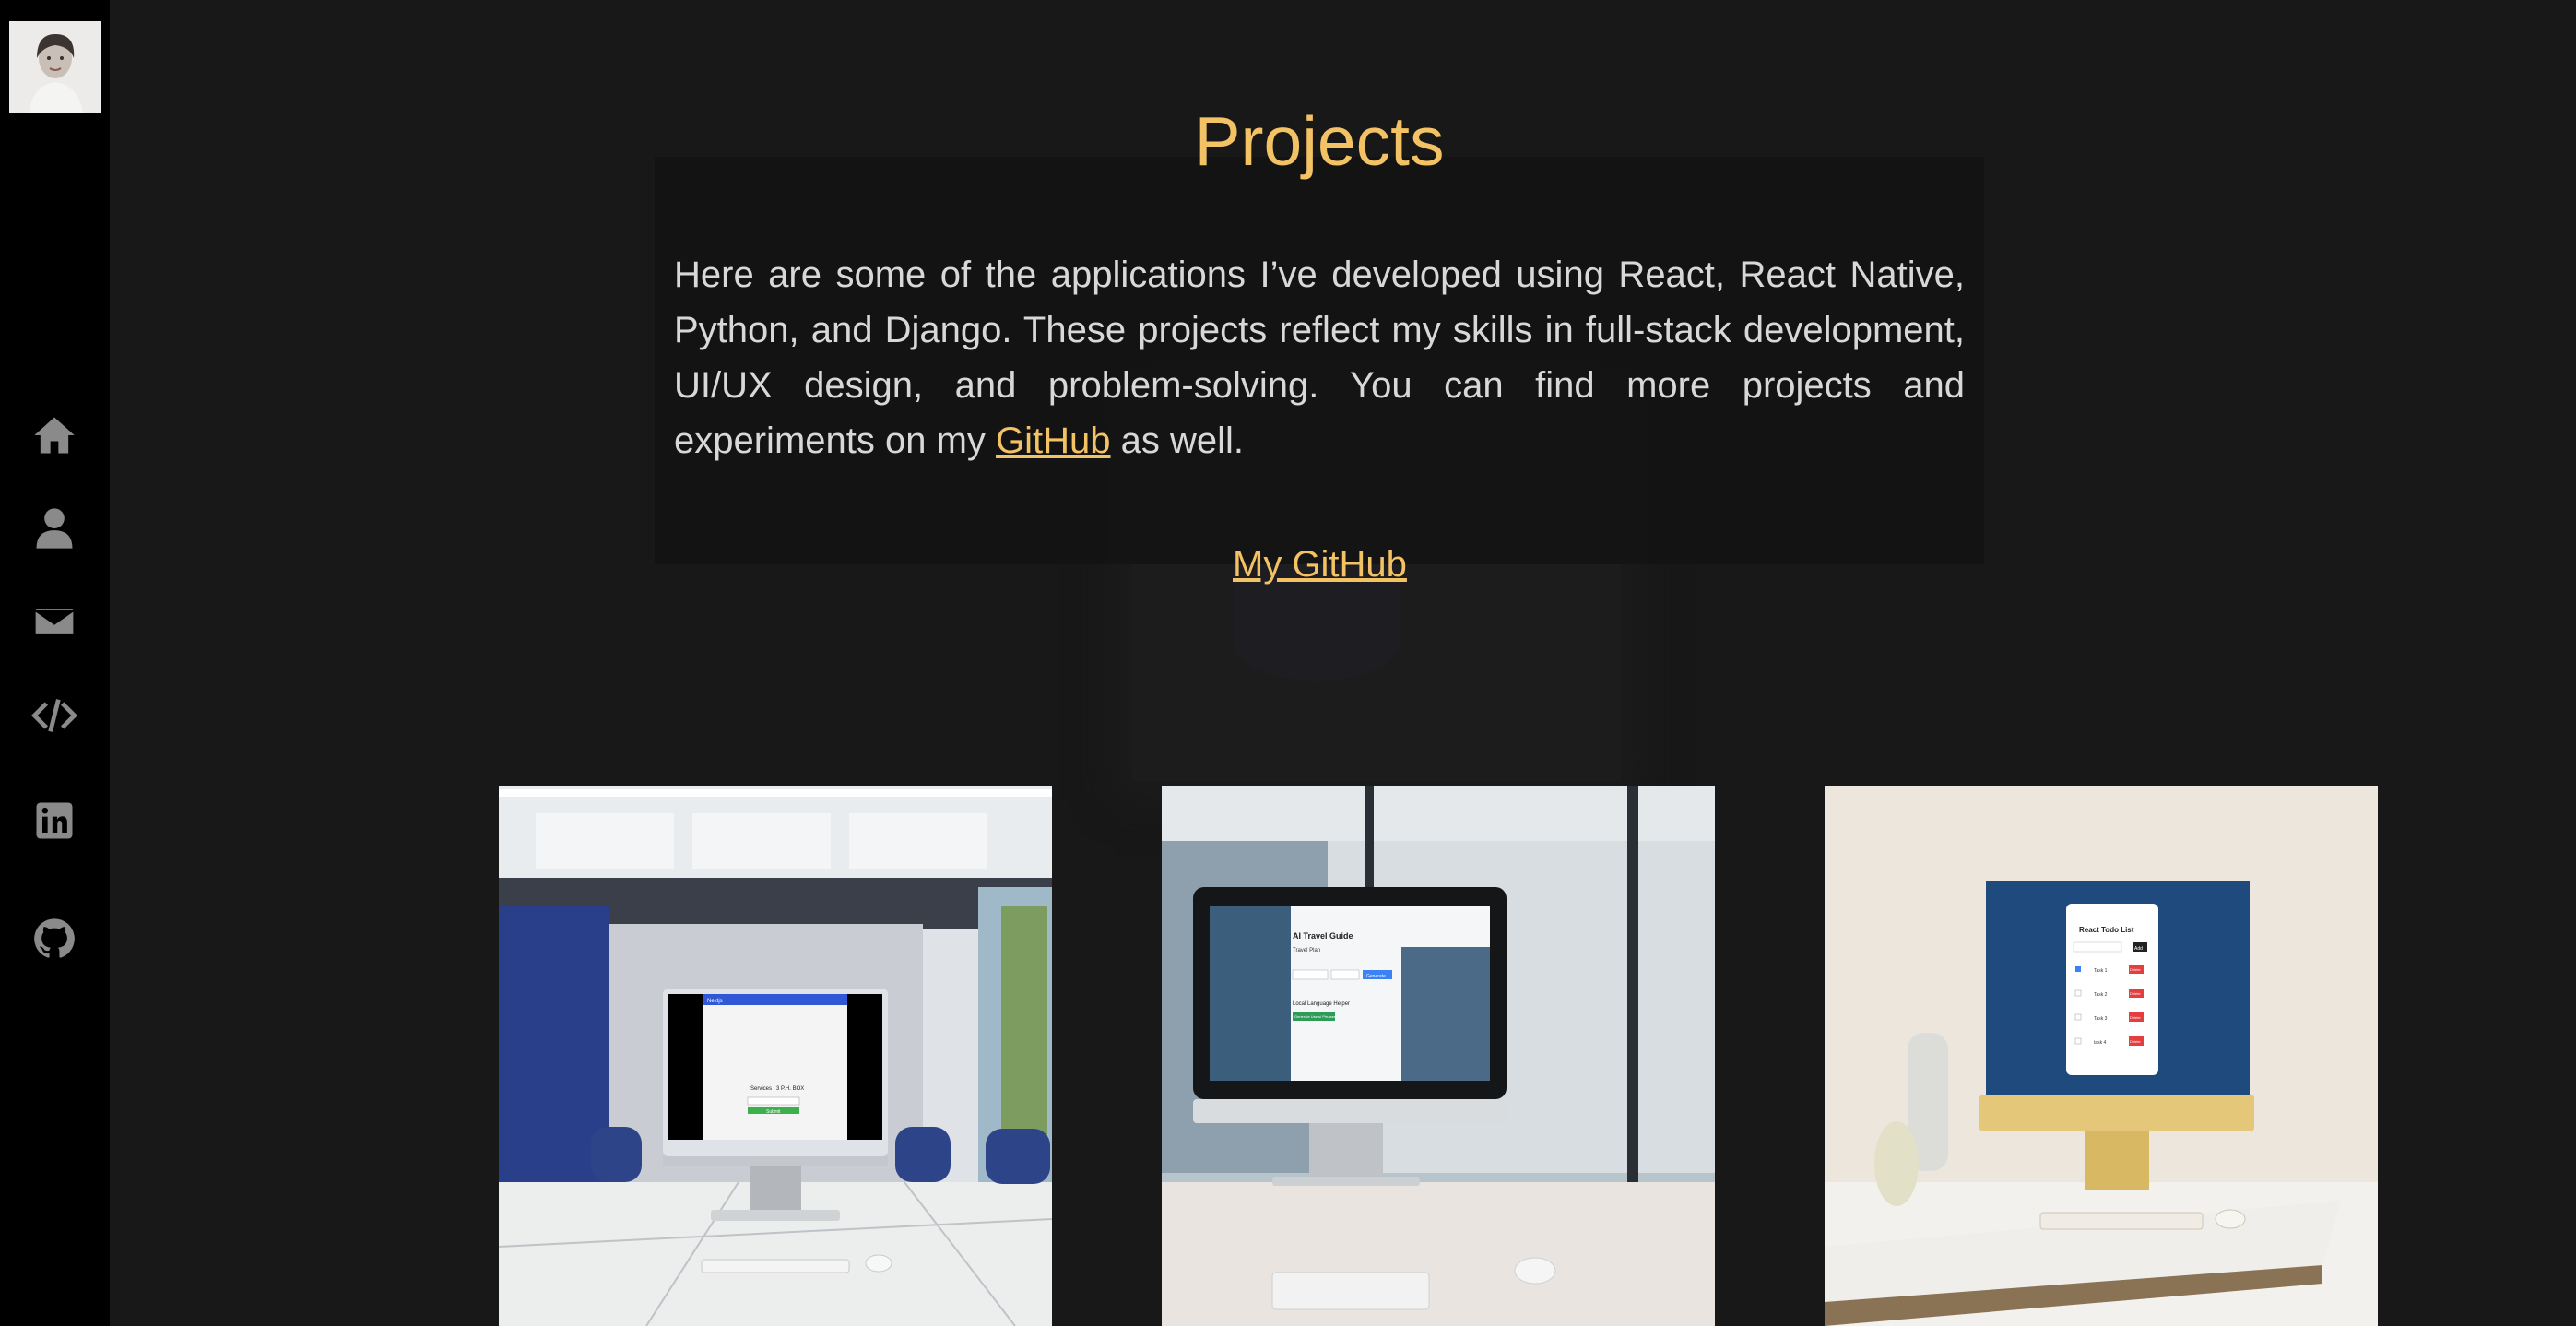 The height and width of the screenshot is (1326, 2576). I want to click on project-3-task: Task 3, so click(2101, 1019).